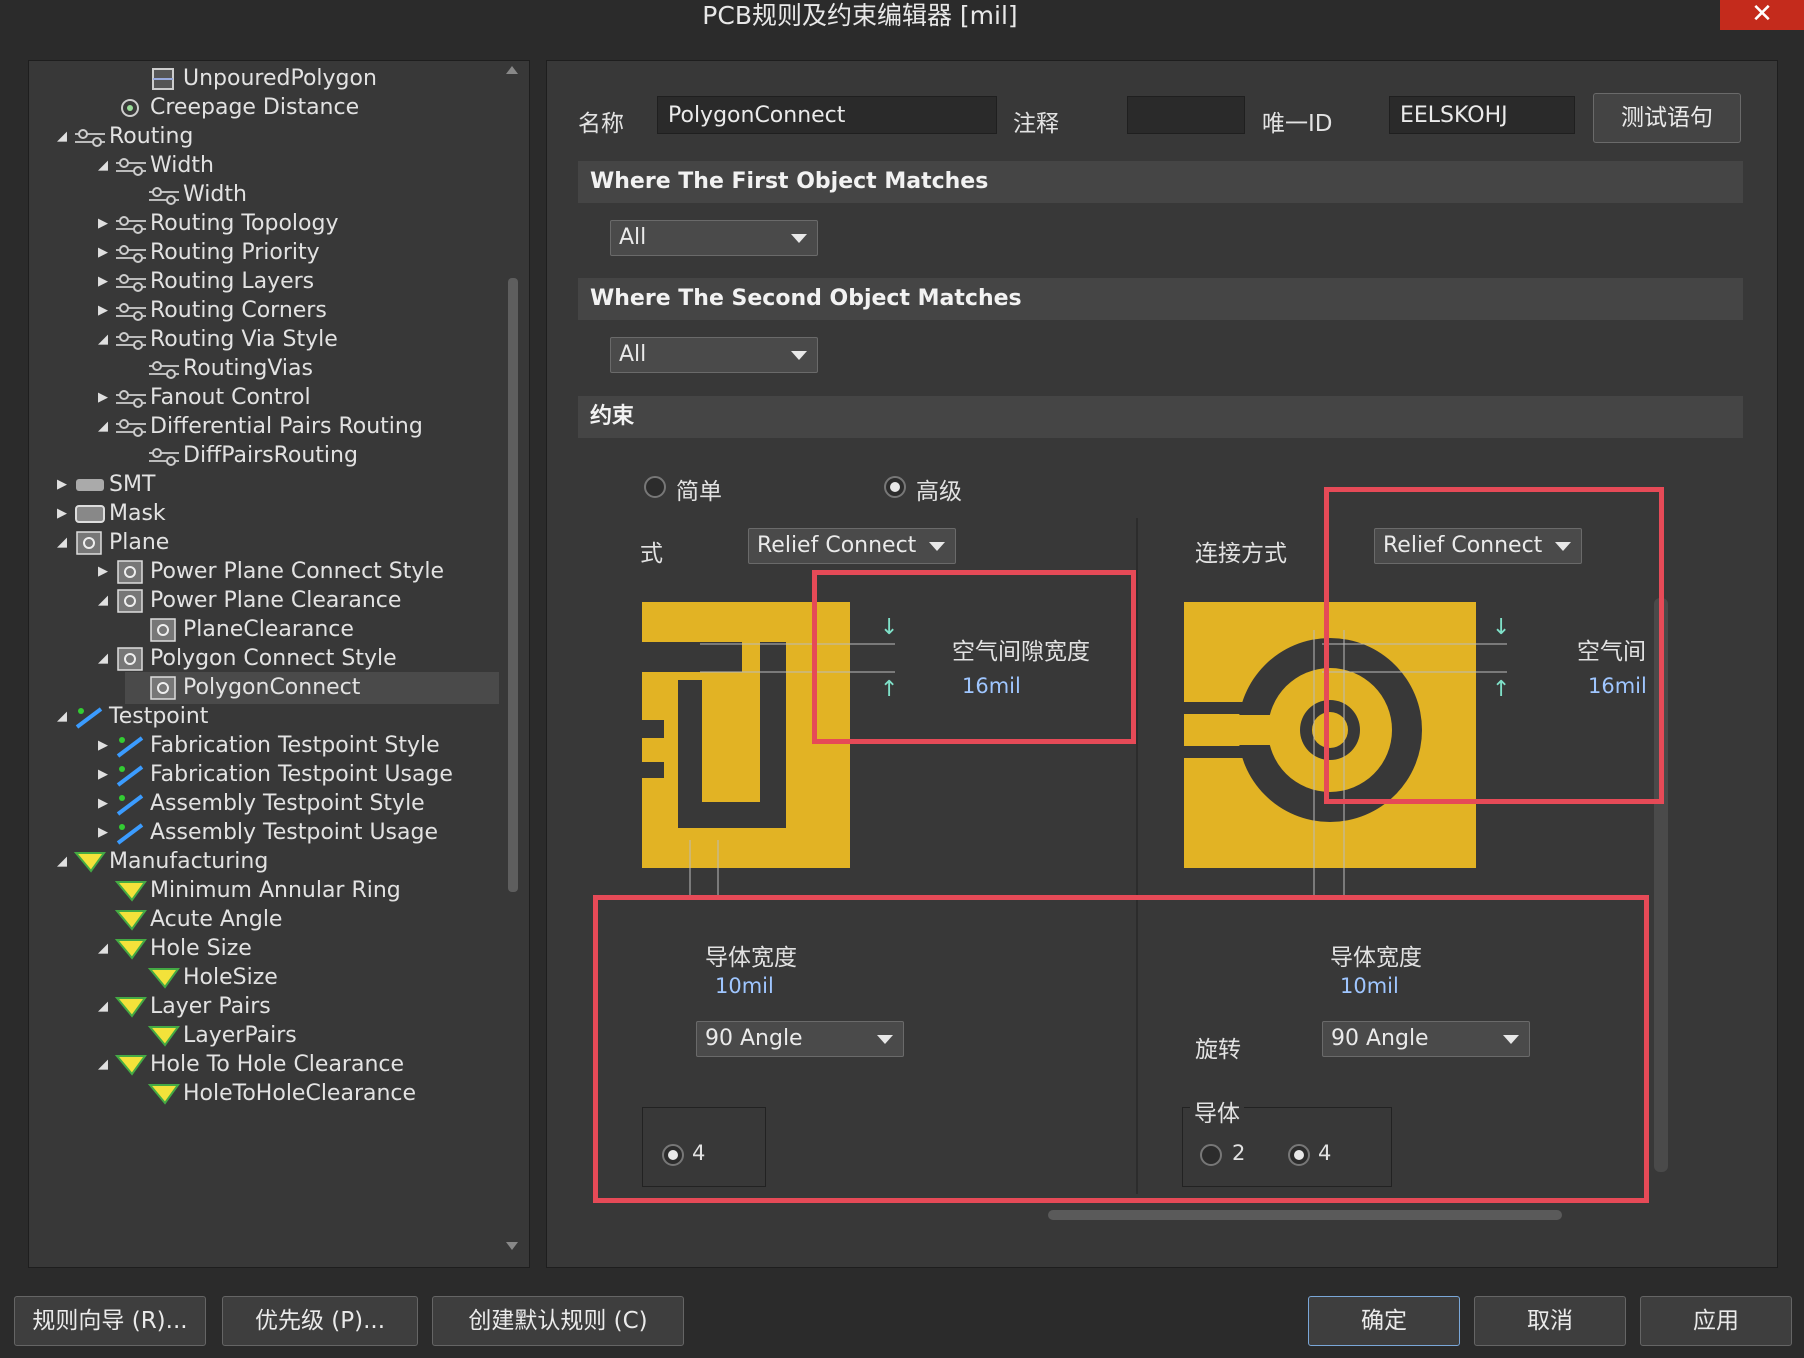  What do you see at coordinates (265, 833) in the screenshot?
I see `tree-item: ▶ Assembly Testpoint Usage` at bounding box center [265, 833].